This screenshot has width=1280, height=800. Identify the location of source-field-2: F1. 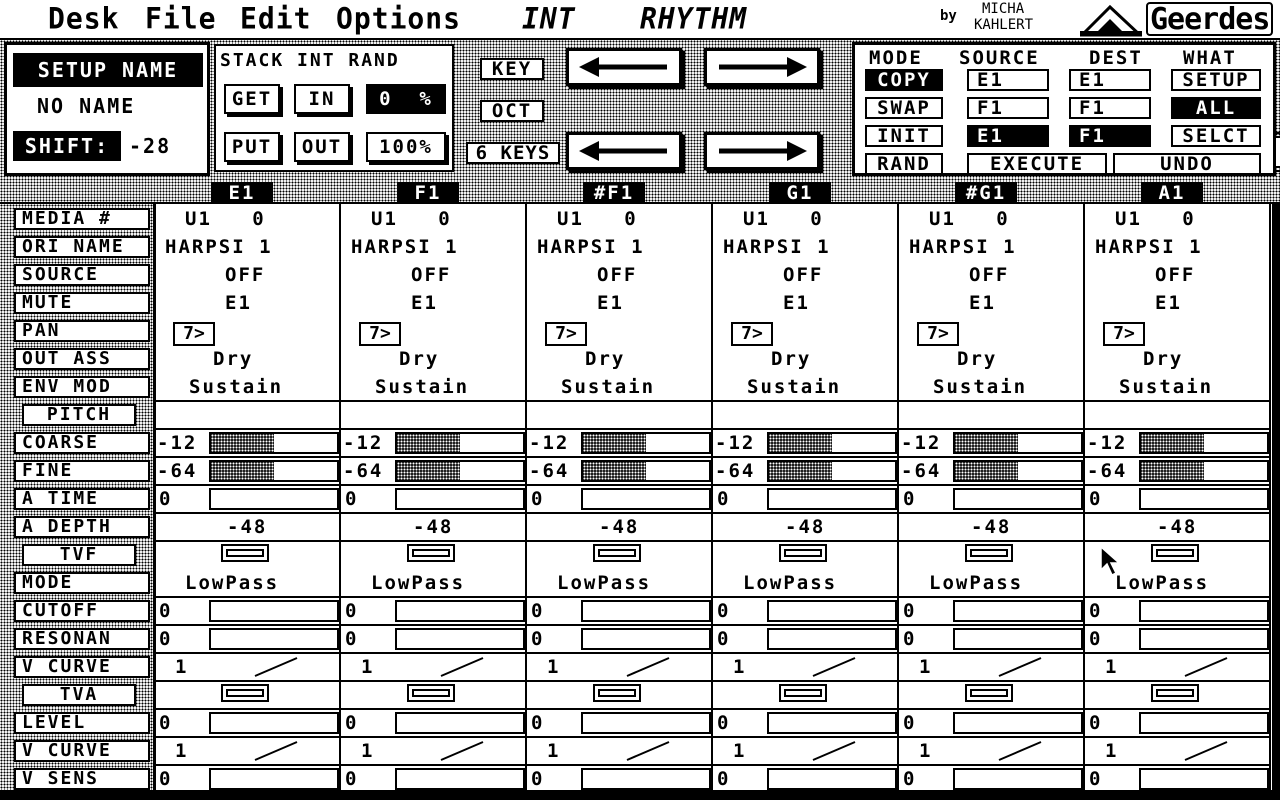
(1008, 108).